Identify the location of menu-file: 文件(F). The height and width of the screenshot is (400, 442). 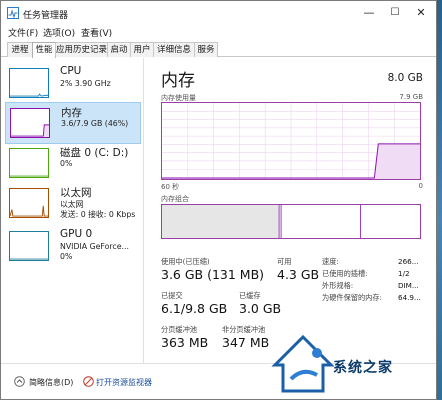
(23, 32).